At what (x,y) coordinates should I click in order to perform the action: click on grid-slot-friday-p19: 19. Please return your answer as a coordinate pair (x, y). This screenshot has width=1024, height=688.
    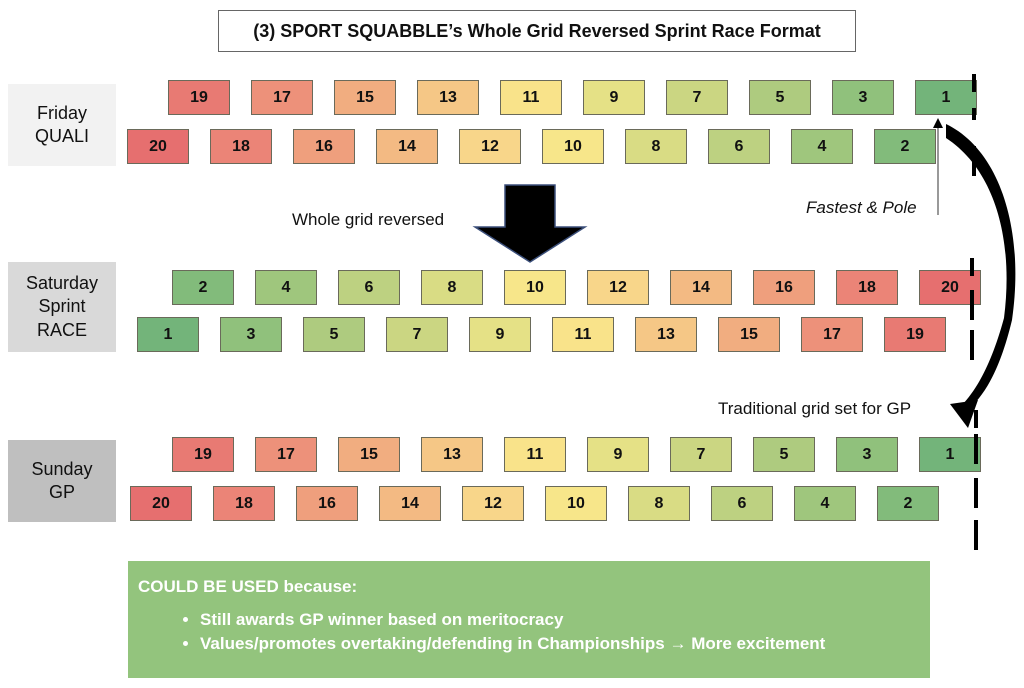
    Looking at the image, I should click on (199, 97).